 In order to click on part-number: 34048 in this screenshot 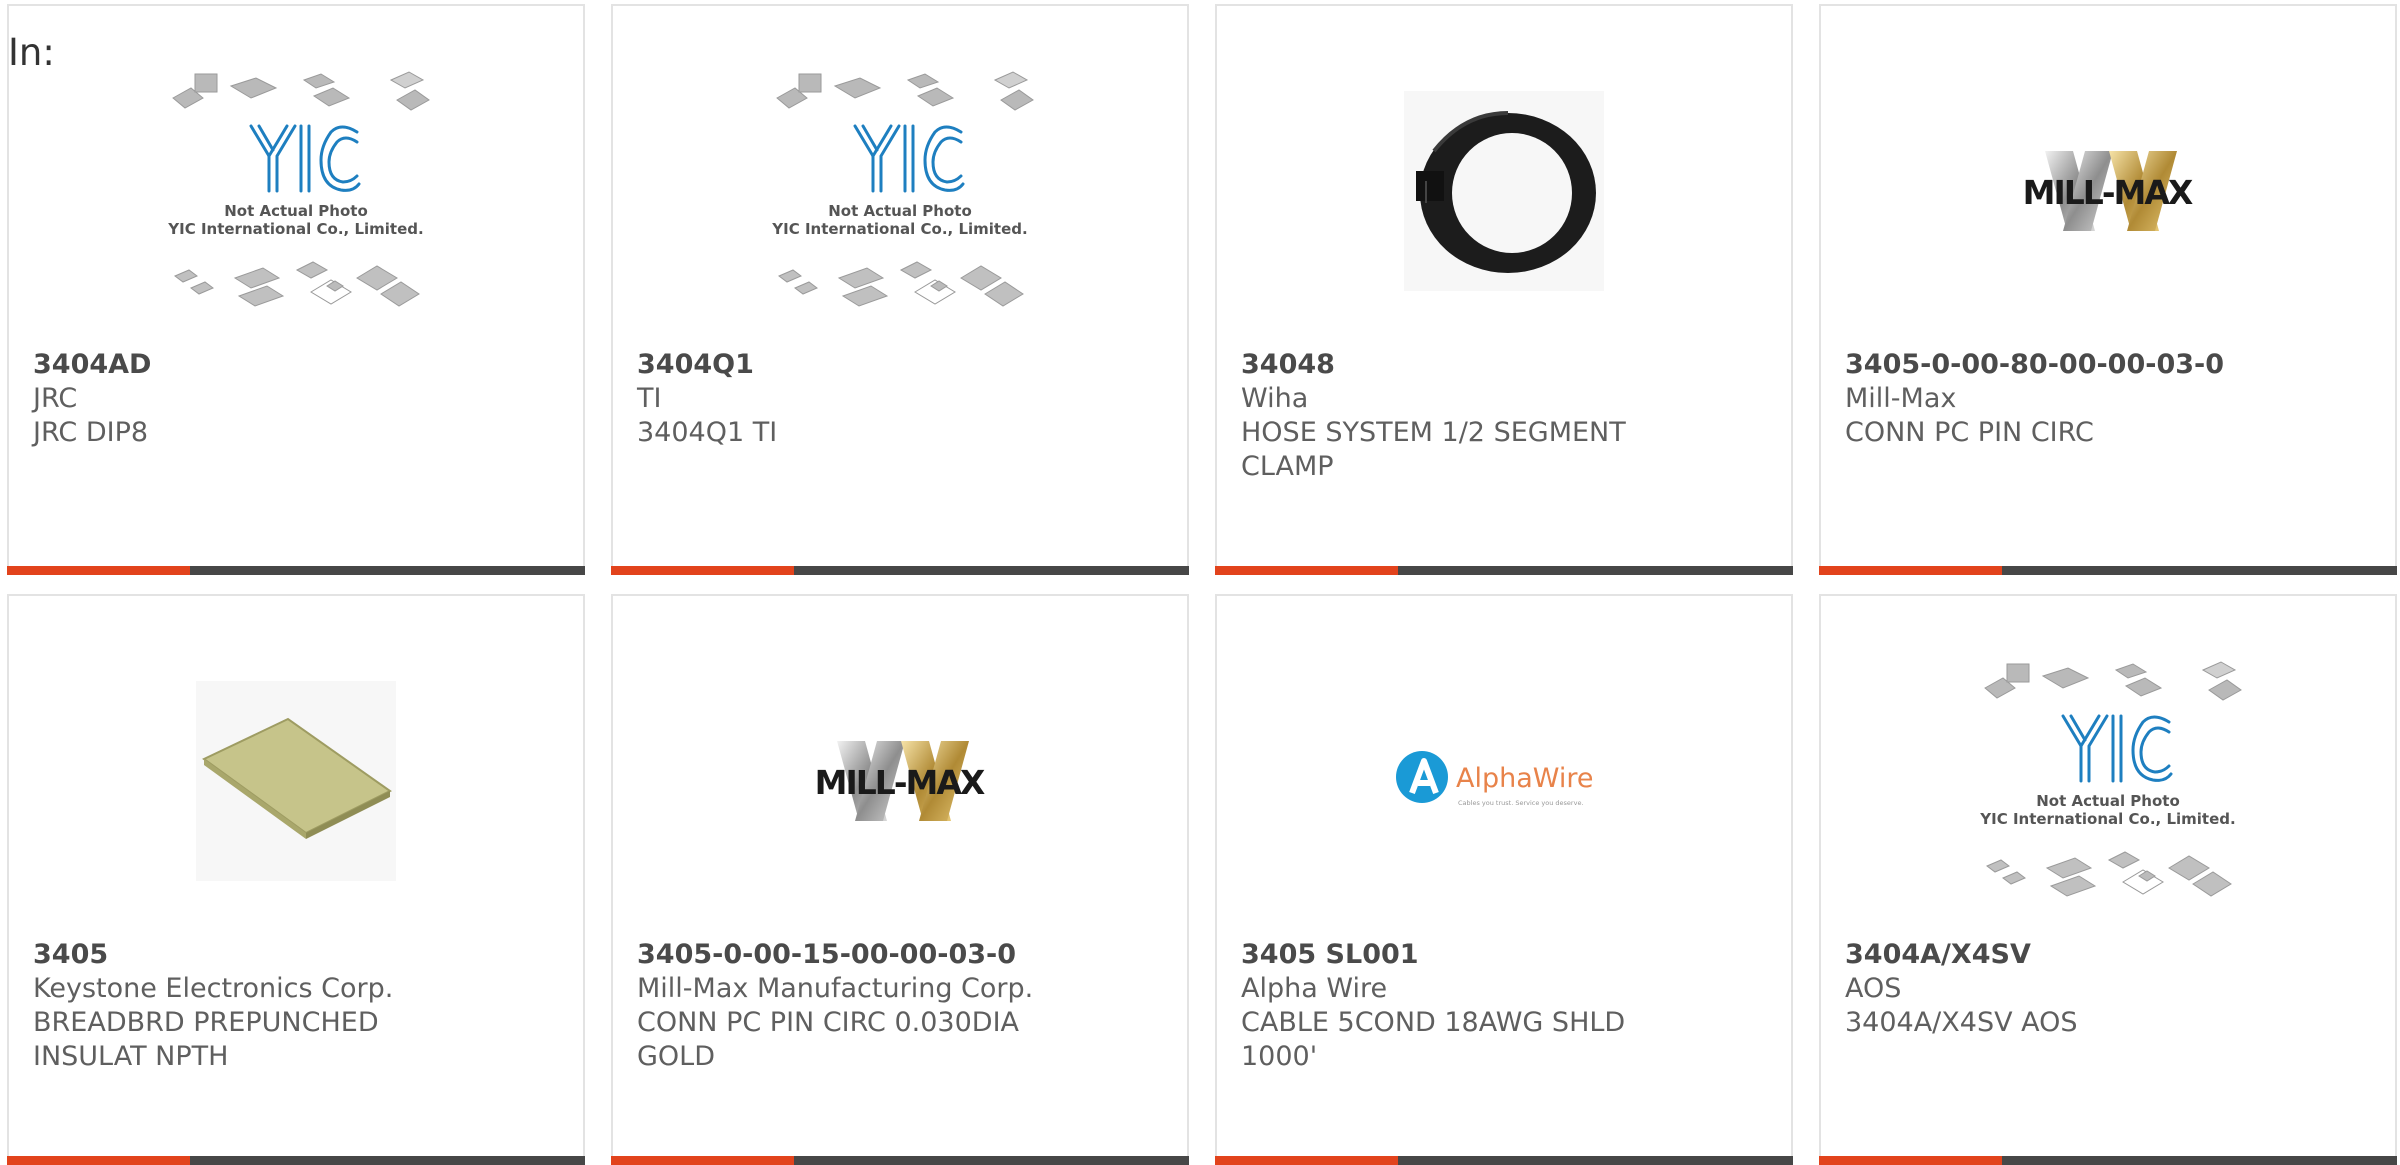, I will do `click(1504, 365)`.